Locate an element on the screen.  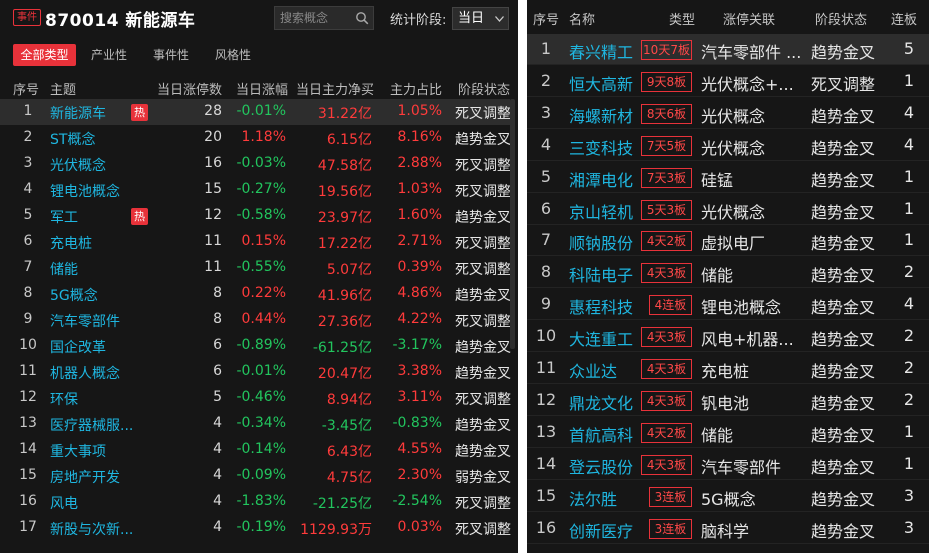
table-row: 6 充电桩 11 0.15% 17.22亿 2.71% 死叉调整 is located at coordinates (255, 242).